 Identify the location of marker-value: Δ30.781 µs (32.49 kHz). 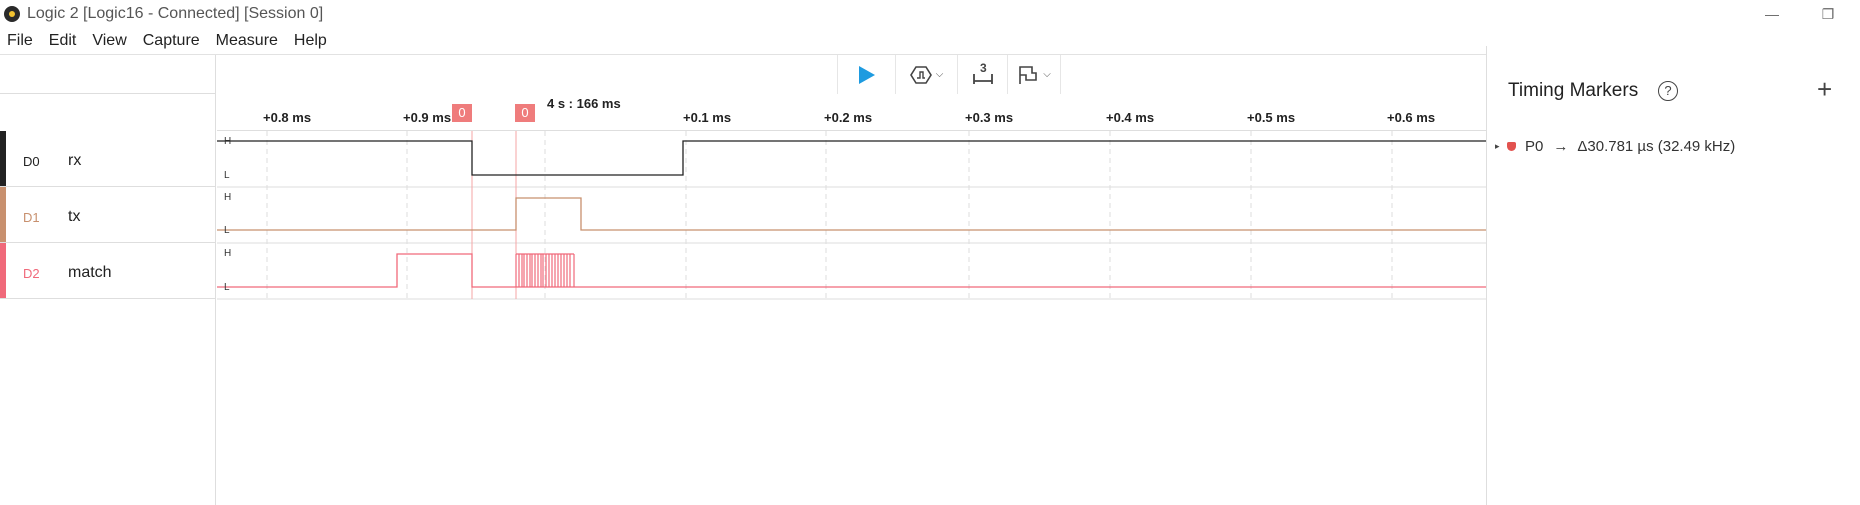
(1656, 146).